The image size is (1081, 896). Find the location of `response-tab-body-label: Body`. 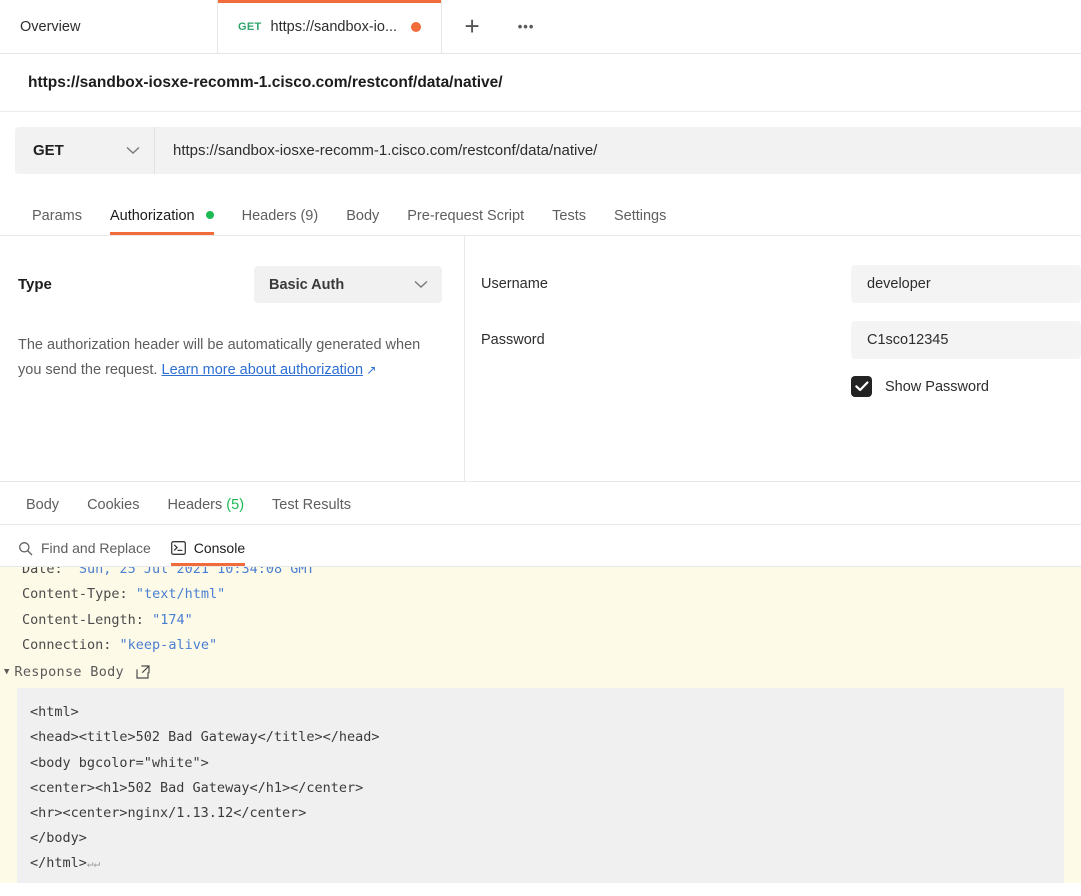

response-tab-body-label: Body is located at coordinates (43, 505).